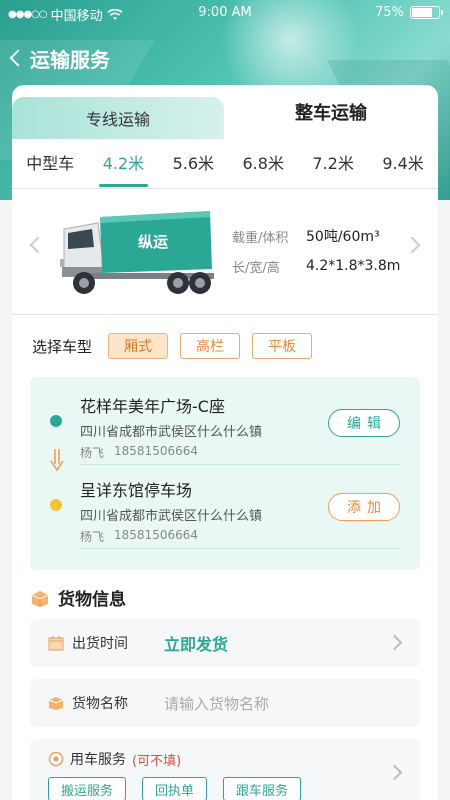 This screenshot has height=800, width=450. Describe the element at coordinates (216, 703) in the screenshot. I see `cargo-name-input: 请输入货物名称` at that location.